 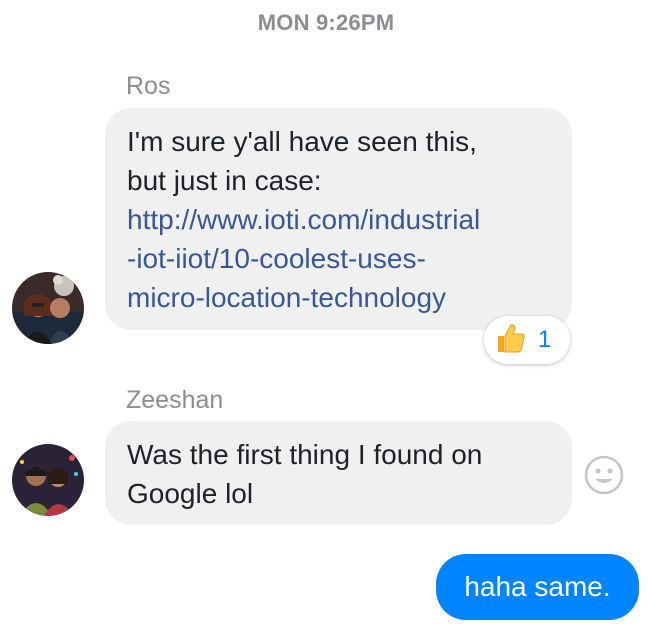 What do you see at coordinates (338, 258) in the screenshot?
I see `message-link-line: -iot-iiot/10-coolest-uses-` at bounding box center [338, 258].